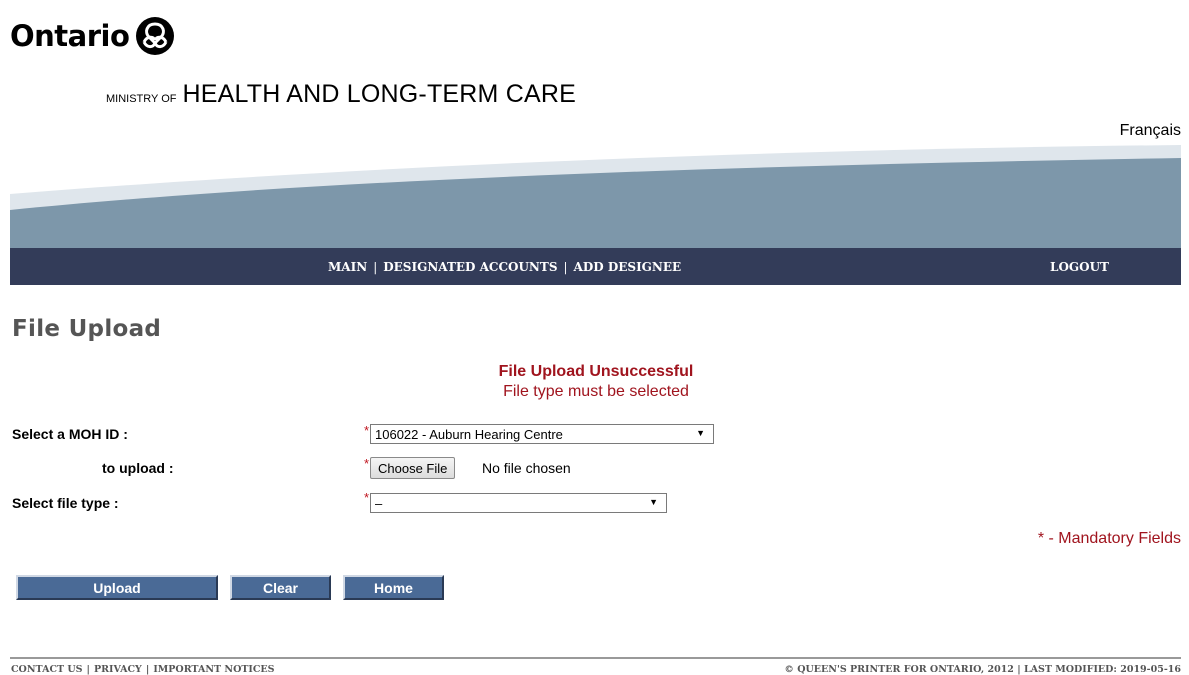 The height and width of the screenshot is (675, 1189). Describe the element at coordinates (280, 587) in the screenshot. I see `clear-button: Clear` at that location.